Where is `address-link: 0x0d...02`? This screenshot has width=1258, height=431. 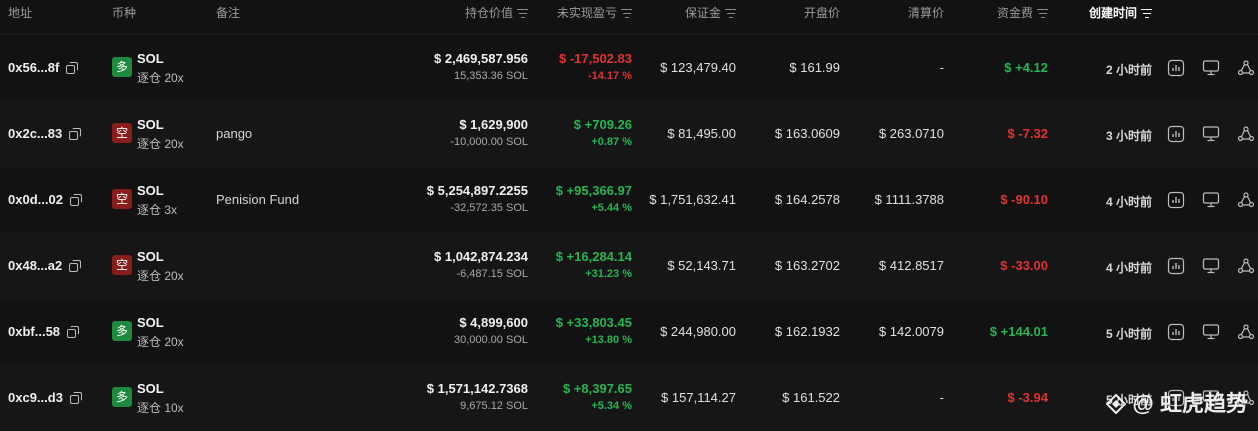 address-link: 0x0d...02 is located at coordinates (45, 199).